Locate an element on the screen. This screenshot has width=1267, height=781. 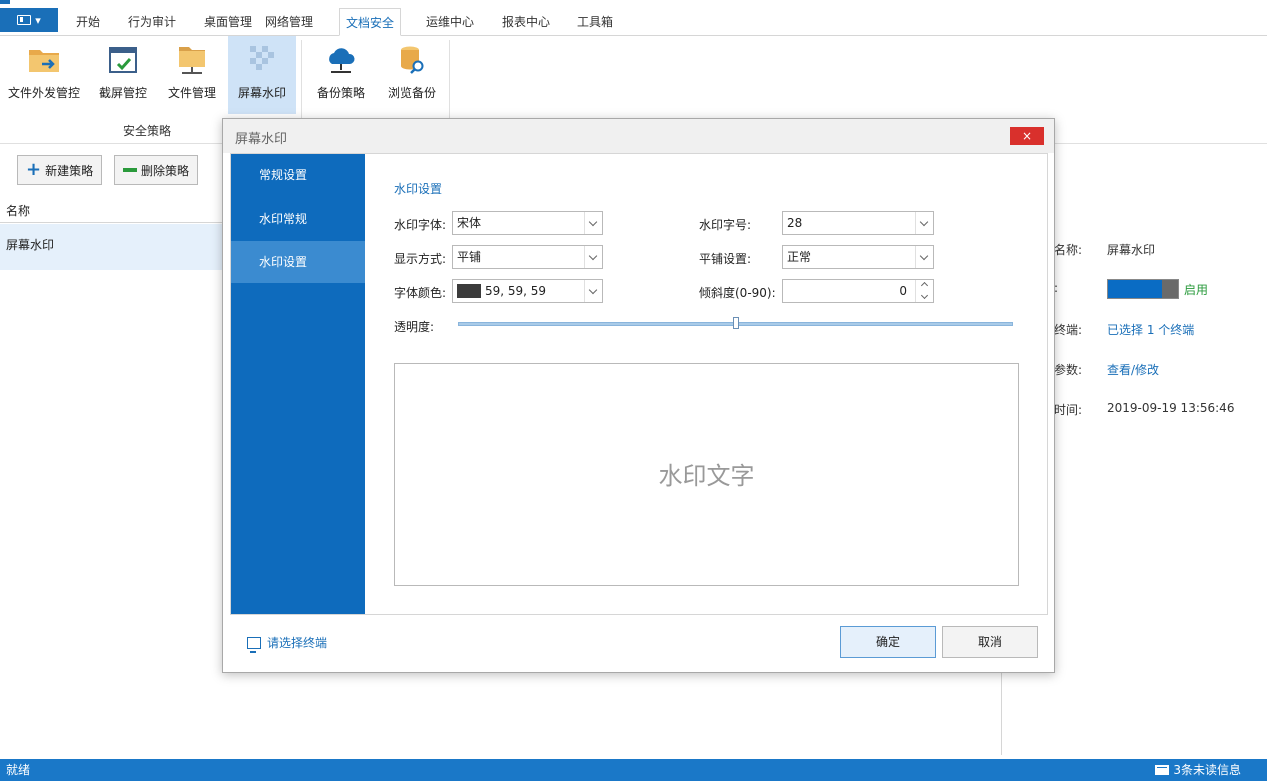
ribbon-label: 备份策略 is located at coordinates (340, 93).